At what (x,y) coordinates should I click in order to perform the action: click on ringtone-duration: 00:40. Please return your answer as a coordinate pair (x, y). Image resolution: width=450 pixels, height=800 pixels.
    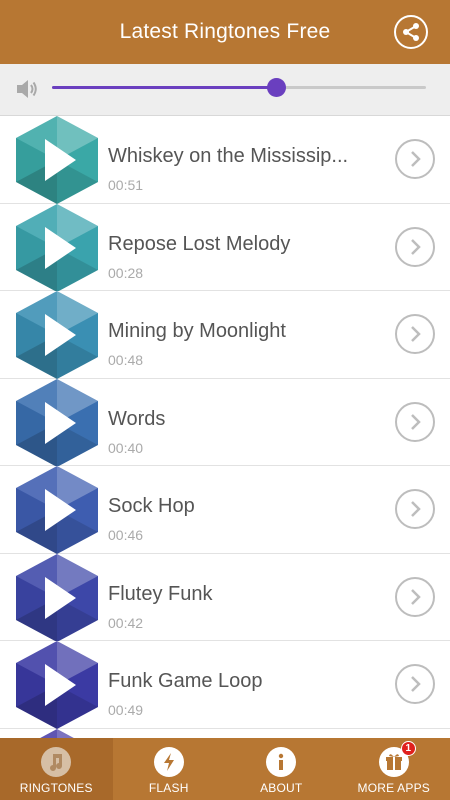
    Looking at the image, I should click on (126, 447).